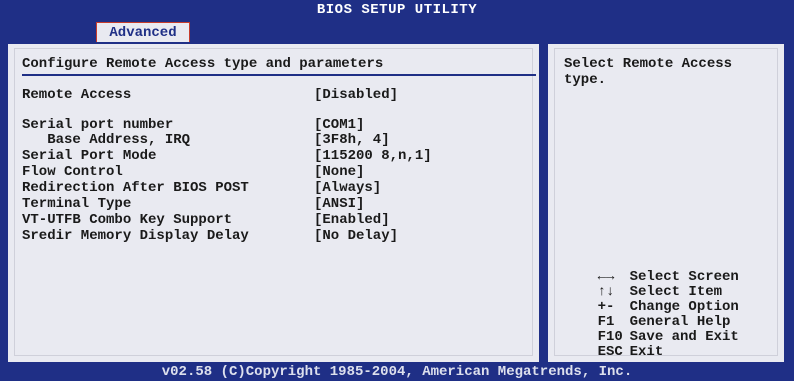 The image size is (794, 381). Describe the element at coordinates (652, 72) in the screenshot. I see `help-description: Select Remote Access type.` at that location.